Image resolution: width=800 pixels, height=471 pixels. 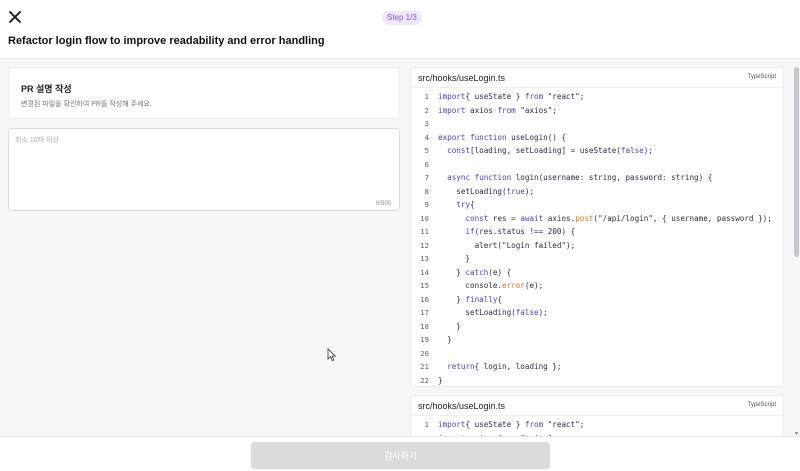 What do you see at coordinates (597, 166) in the screenshot?
I see `code-line: 6` at bounding box center [597, 166].